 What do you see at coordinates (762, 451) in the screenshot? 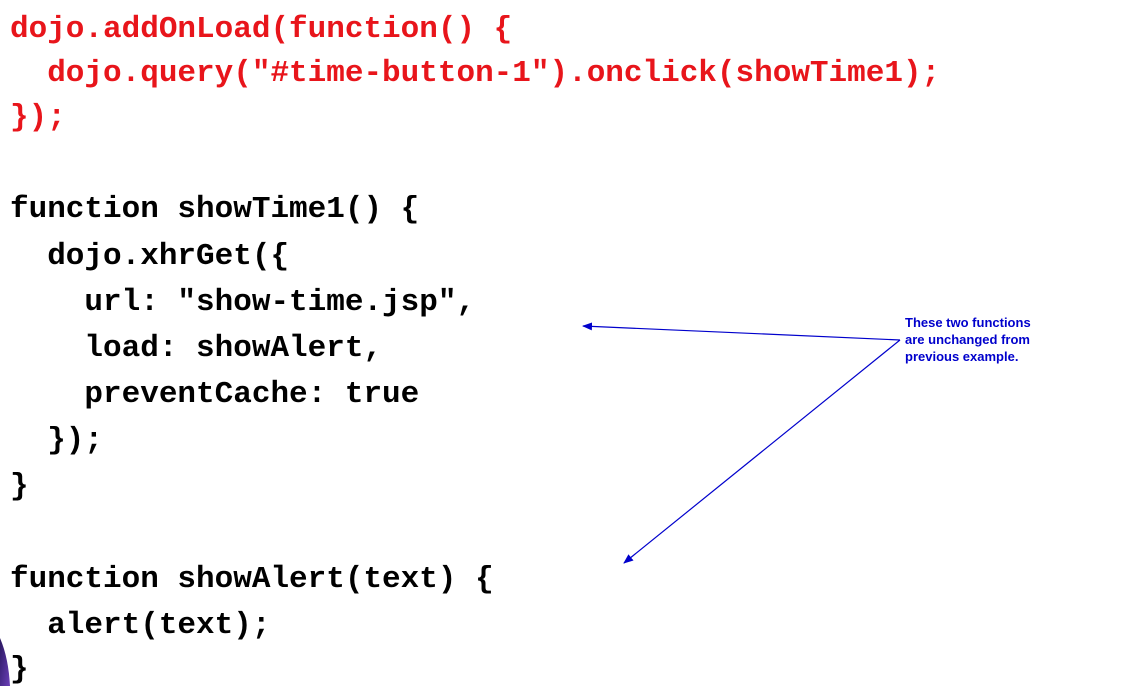
I see `arrow-to-showalert` at bounding box center [762, 451].